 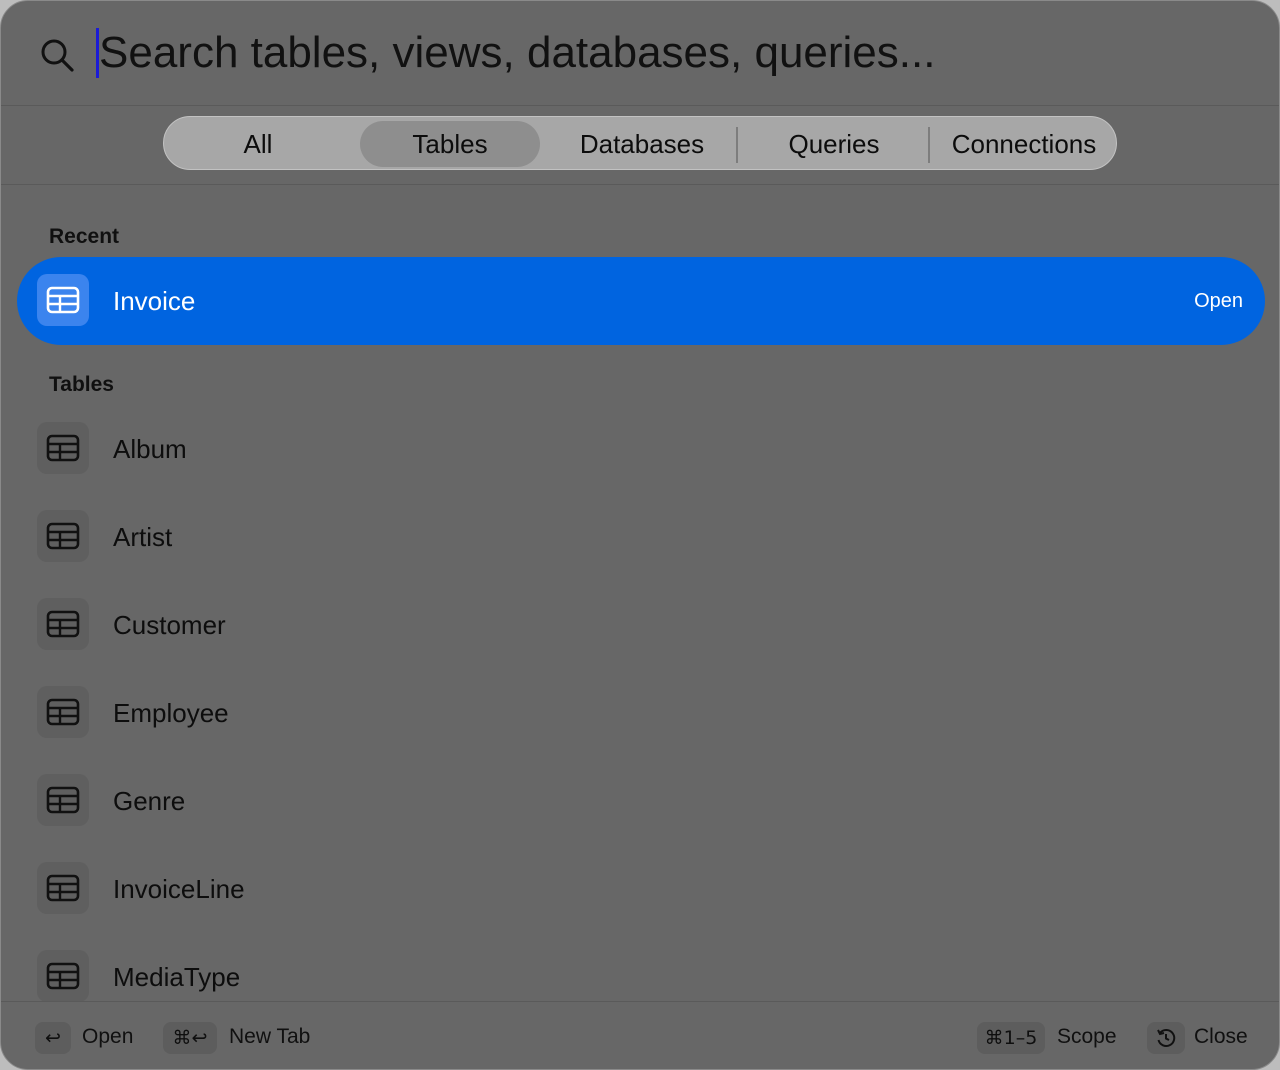 What do you see at coordinates (1218, 300) in the screenshot?
I see `open-action-label: Open` at bounding box center [1218, 300].